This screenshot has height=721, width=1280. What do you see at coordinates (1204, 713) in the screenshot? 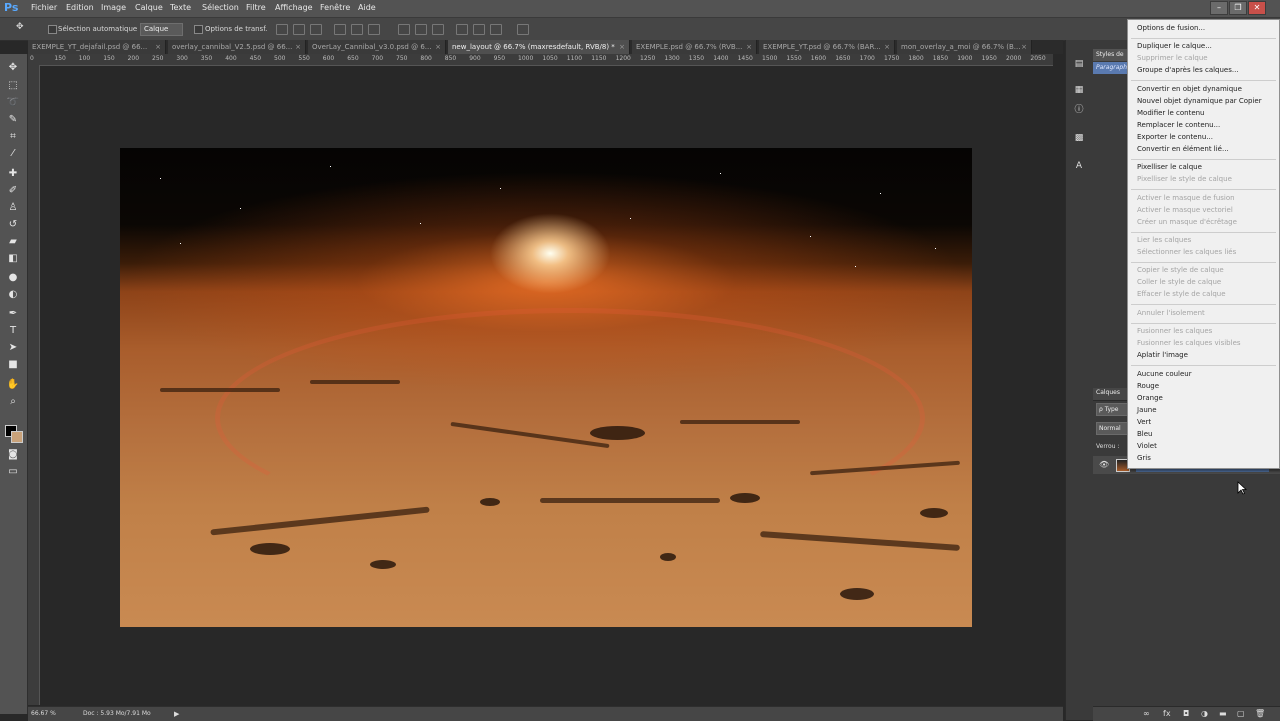
I see `adjustment-layer-icon: ◑` at bounding box center [1204, 713].